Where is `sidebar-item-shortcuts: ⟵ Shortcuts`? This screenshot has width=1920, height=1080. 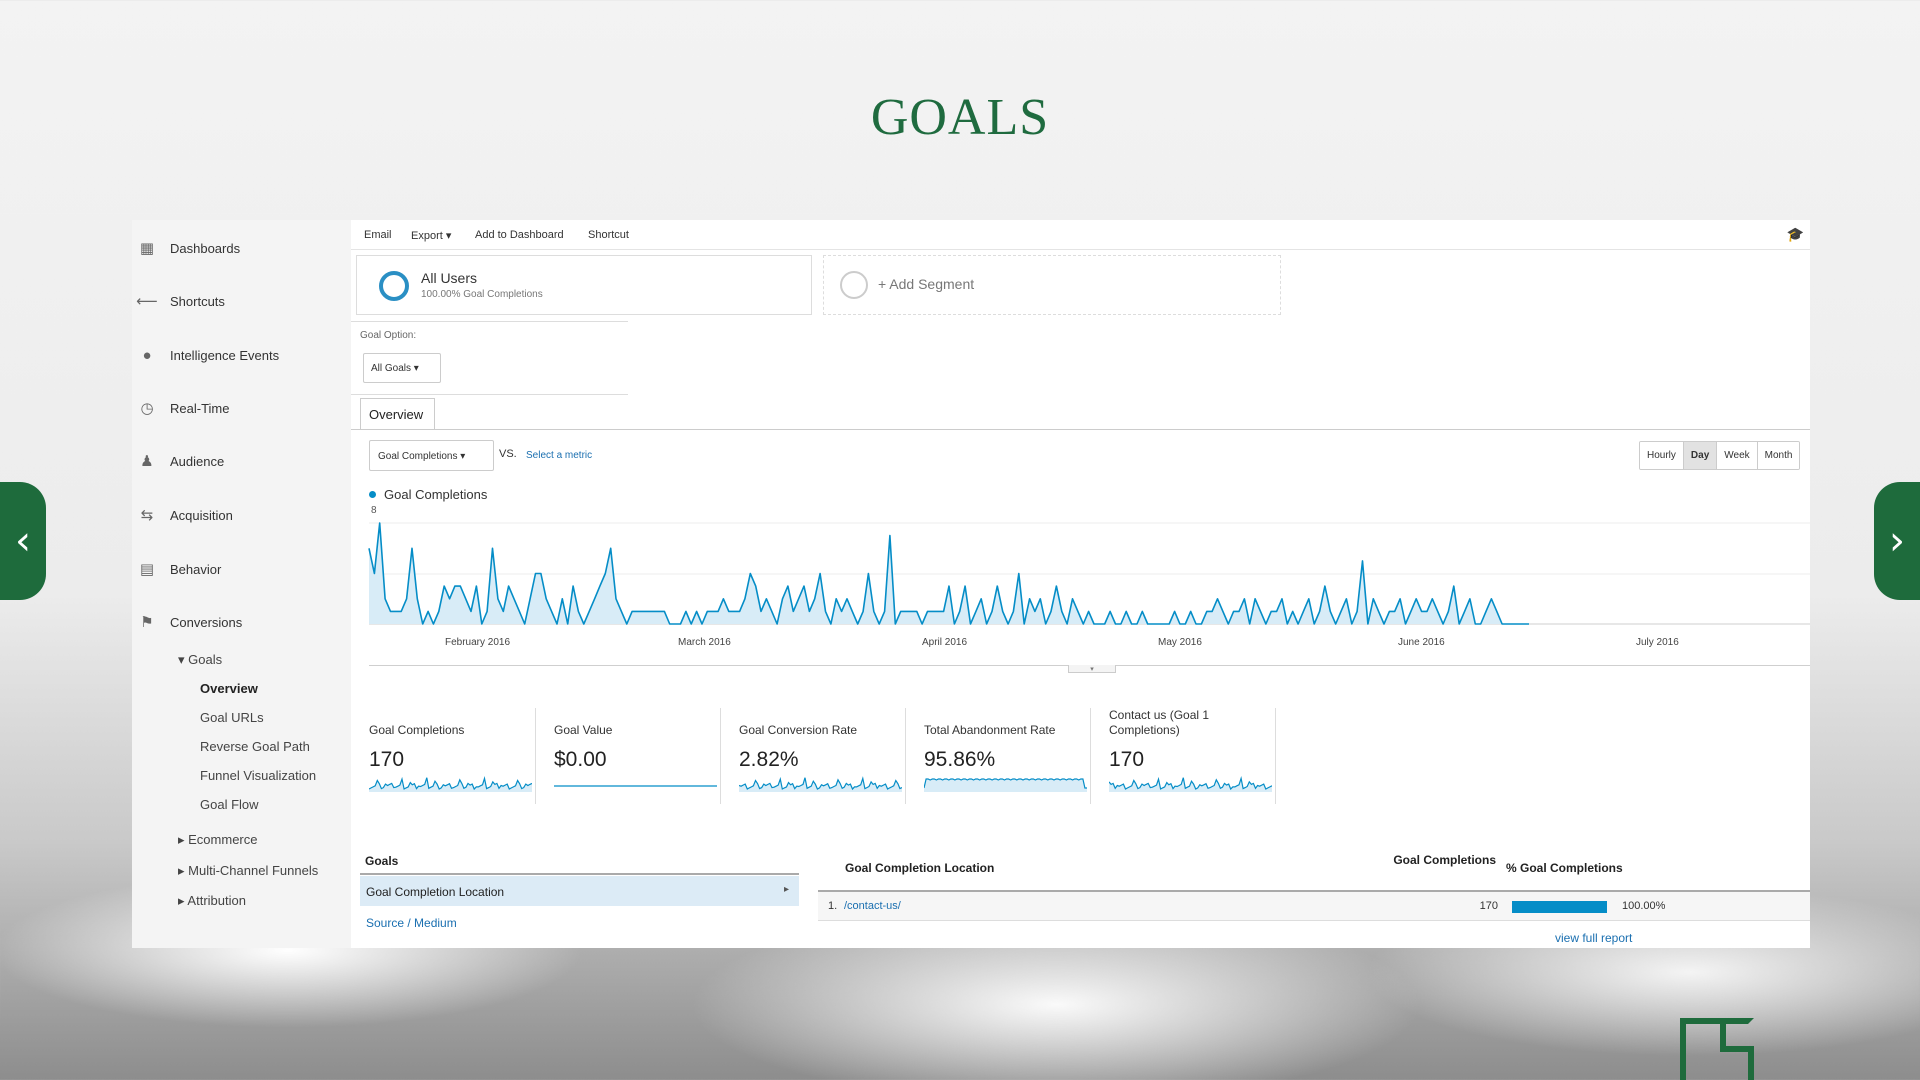
sidebar-item-shortcuts: ⟵ Shortcuts is located at coordinates (178, 301).